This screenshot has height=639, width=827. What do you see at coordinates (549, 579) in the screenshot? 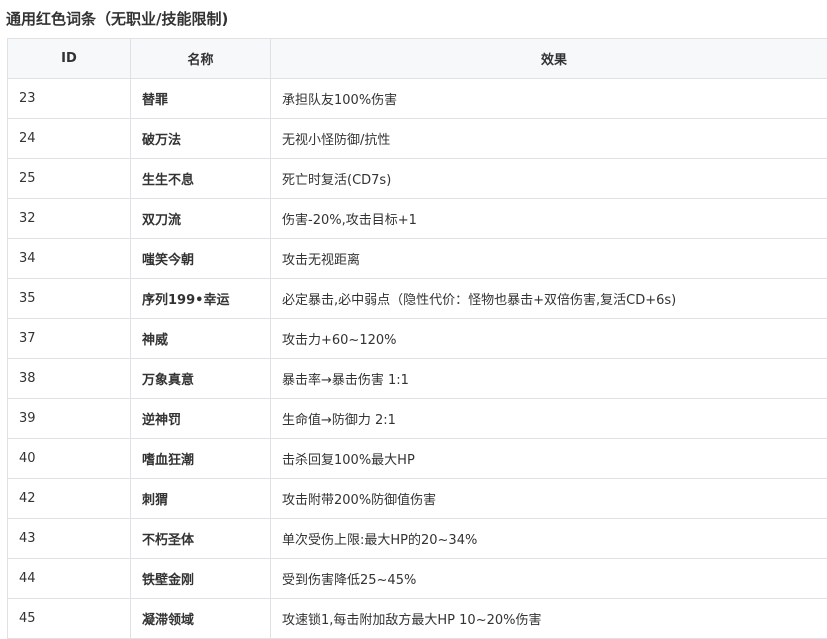
I see `row-effect-cell: 受到伤害降低25~45%` at bounding box center [549, 579].